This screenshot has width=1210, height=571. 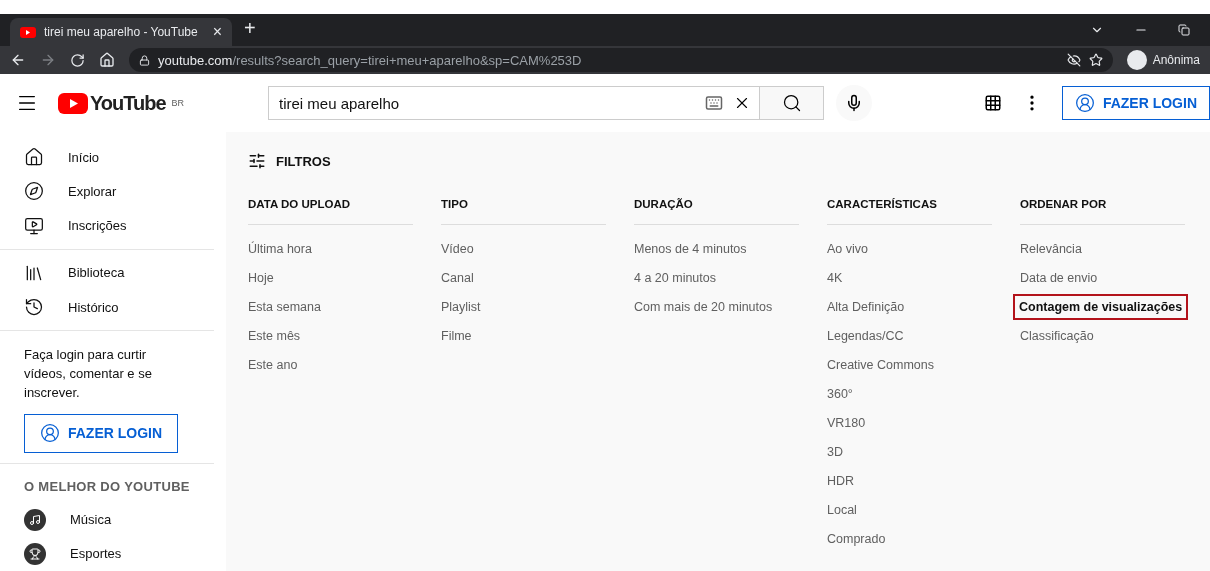 I want to click on filter-option: Vídeo, so click(x=523, y=249).